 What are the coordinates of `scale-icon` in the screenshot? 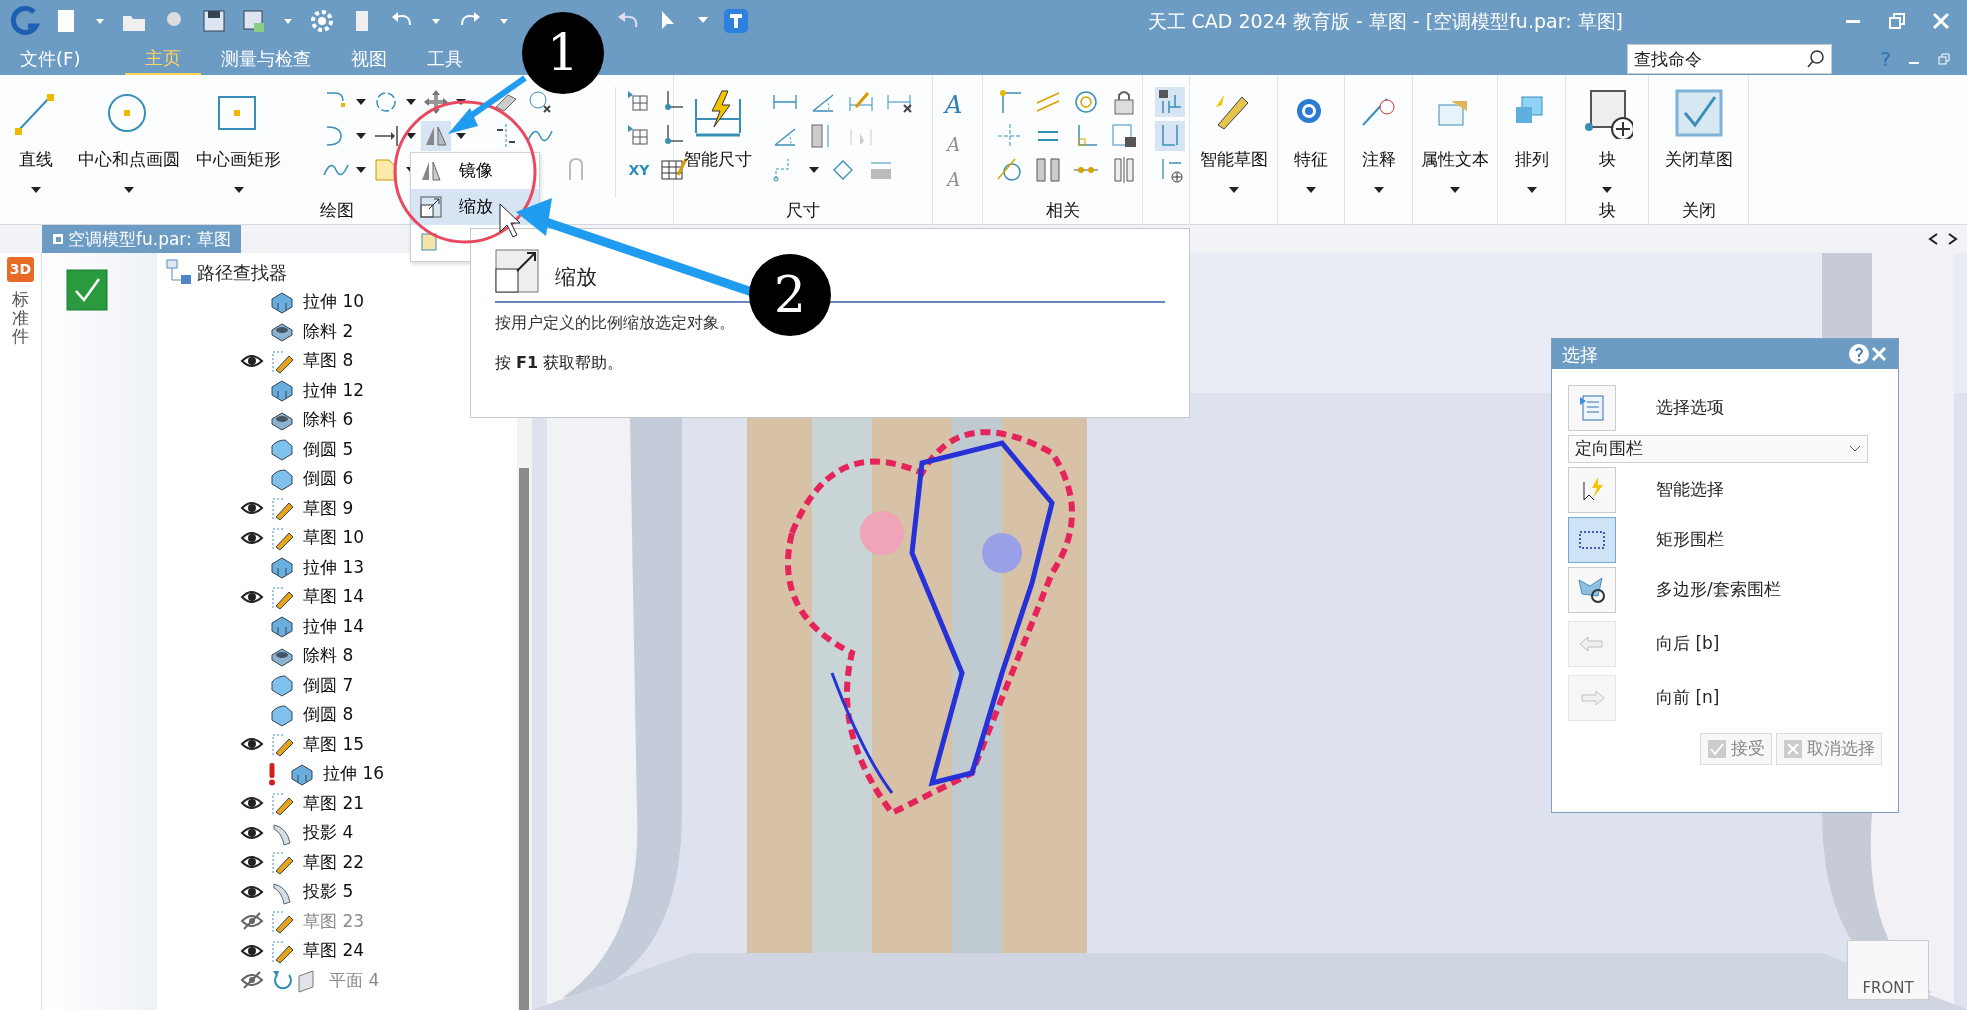 It's located at (517, 271).